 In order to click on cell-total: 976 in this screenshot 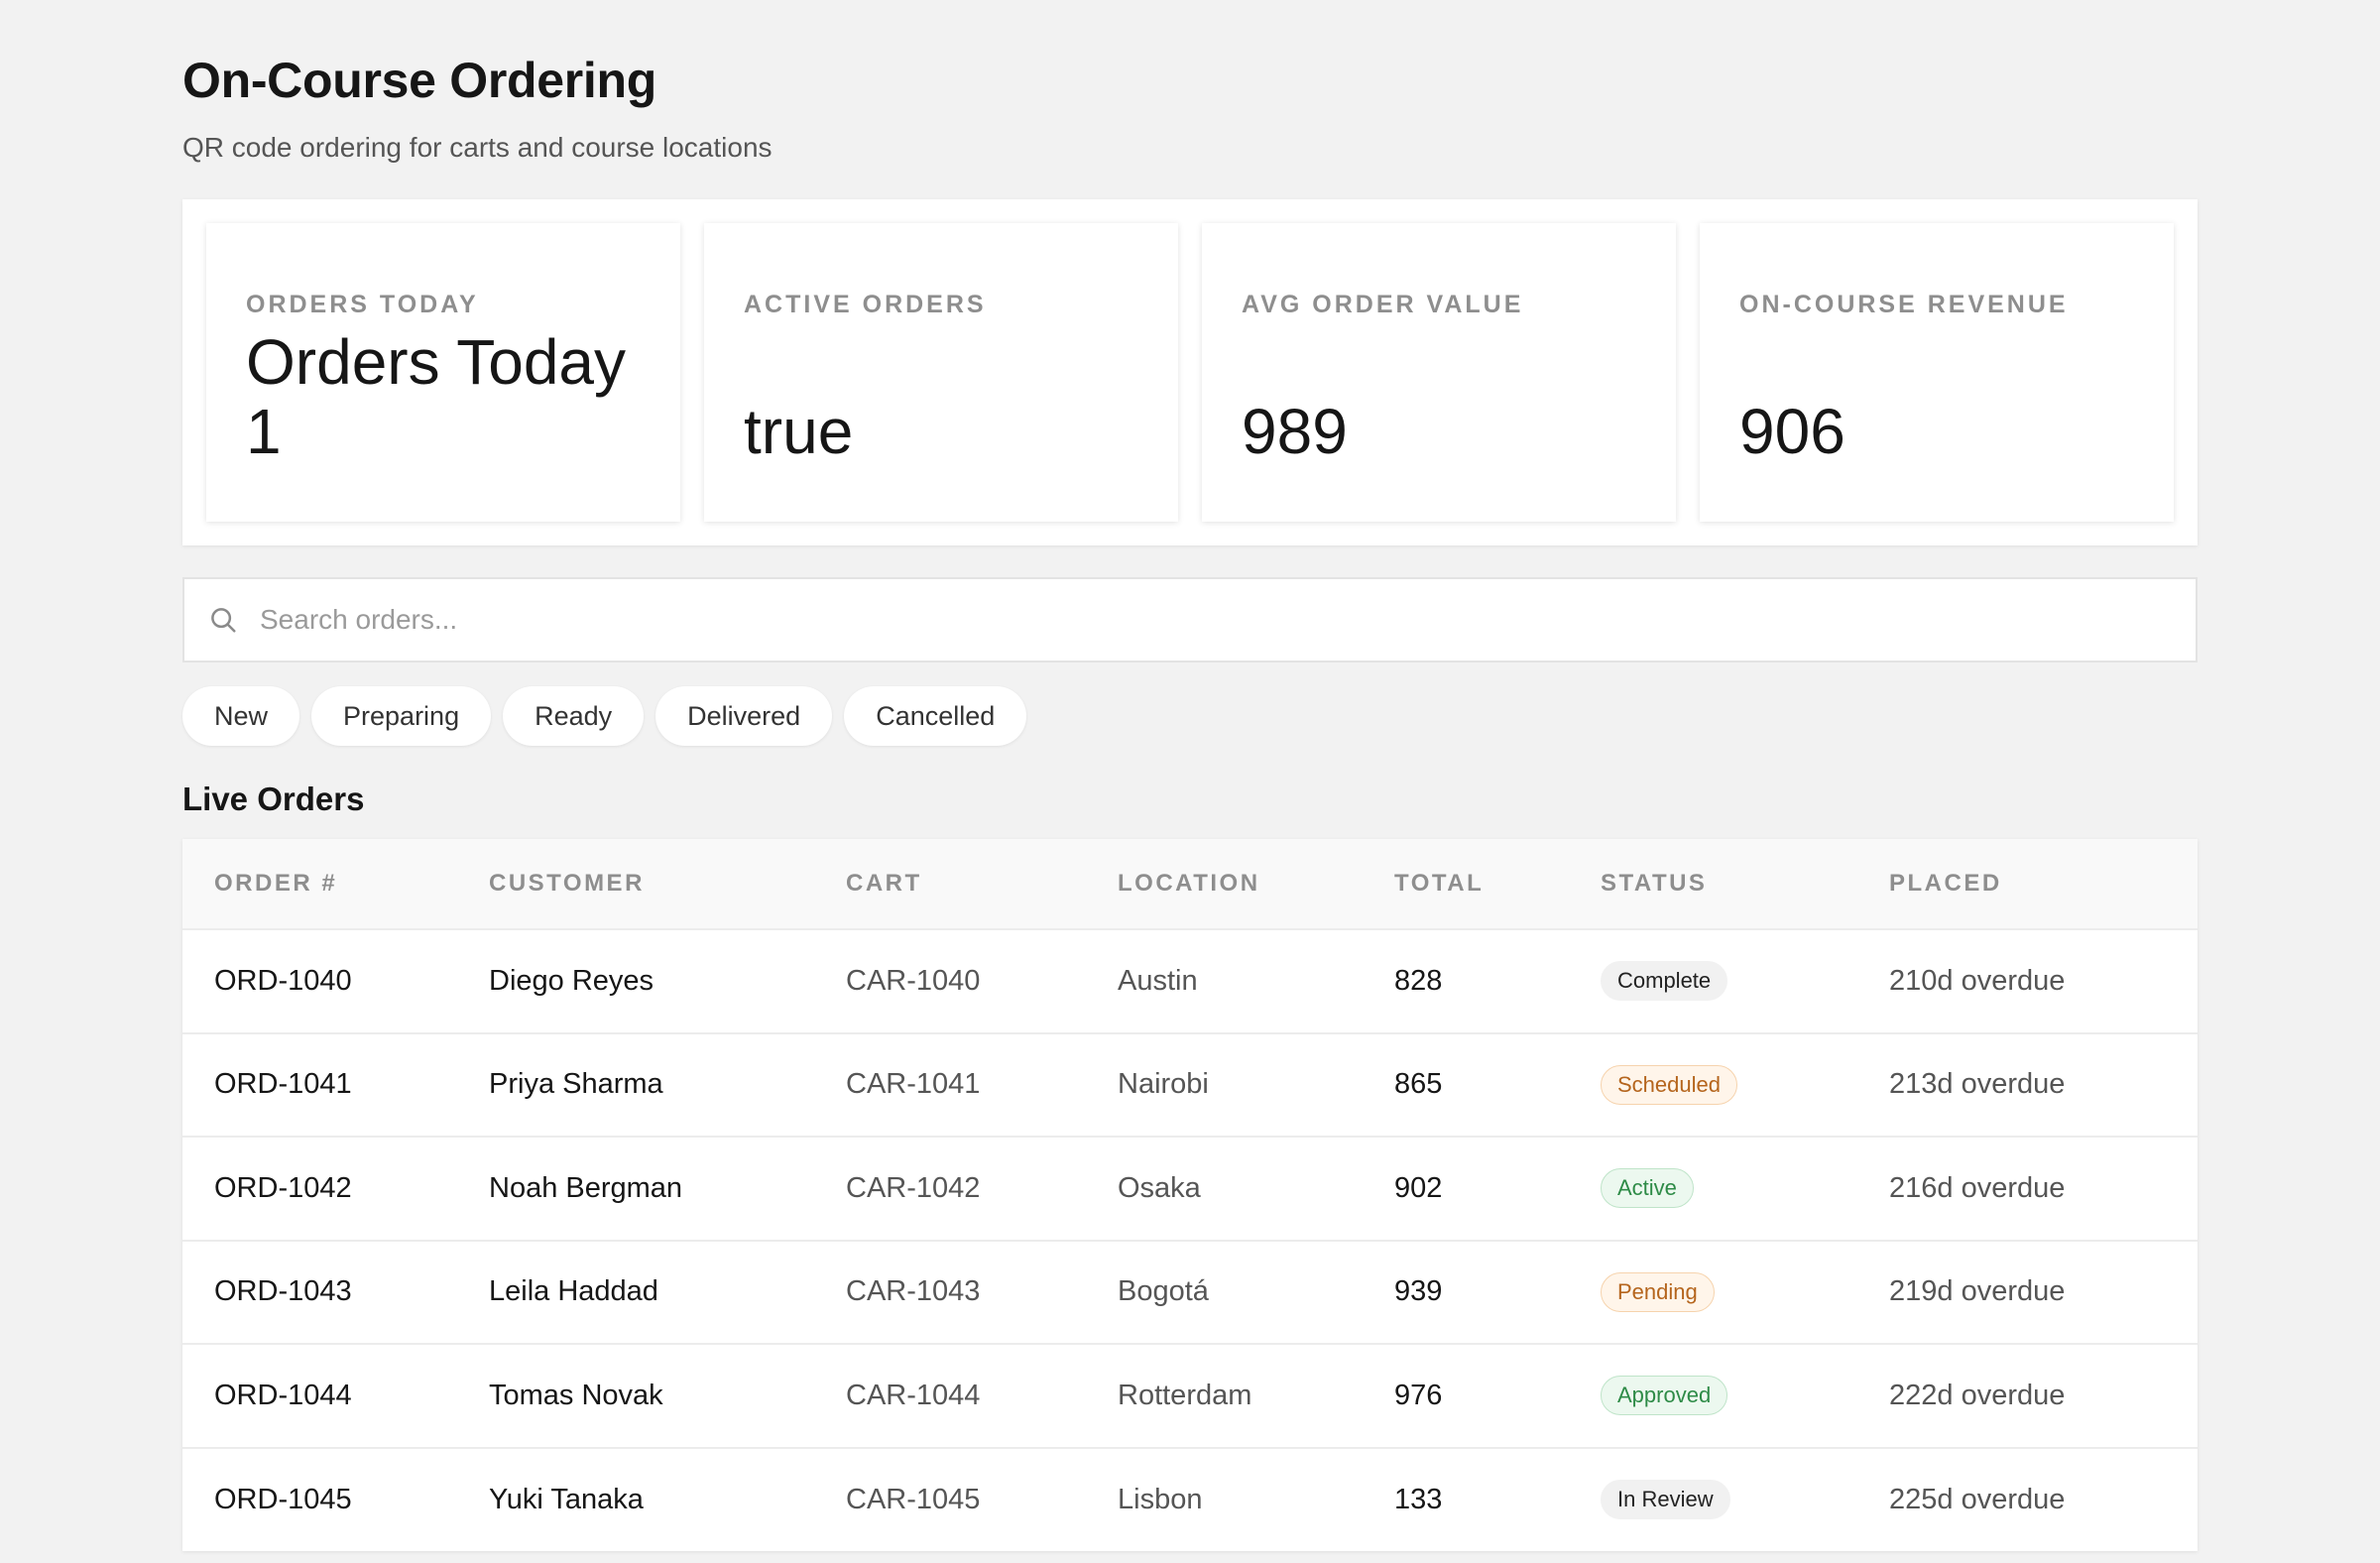, I will do `click(1418, 1395)`.